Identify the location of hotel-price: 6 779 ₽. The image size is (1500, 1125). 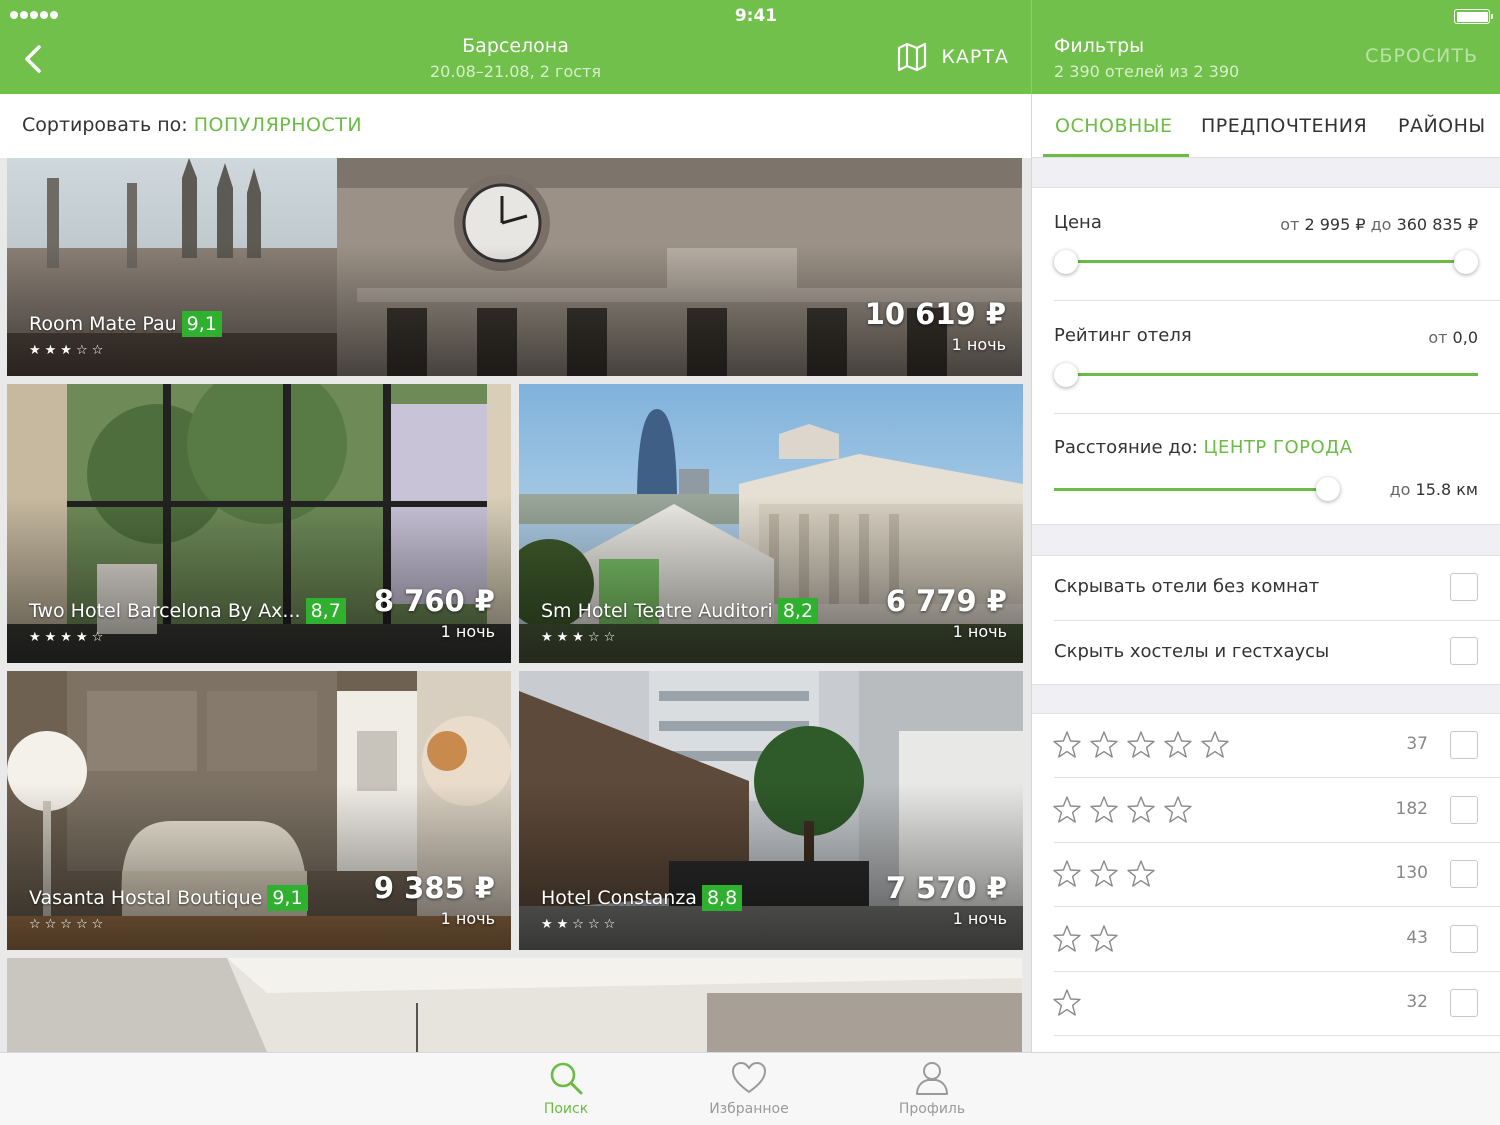
(946, 601).